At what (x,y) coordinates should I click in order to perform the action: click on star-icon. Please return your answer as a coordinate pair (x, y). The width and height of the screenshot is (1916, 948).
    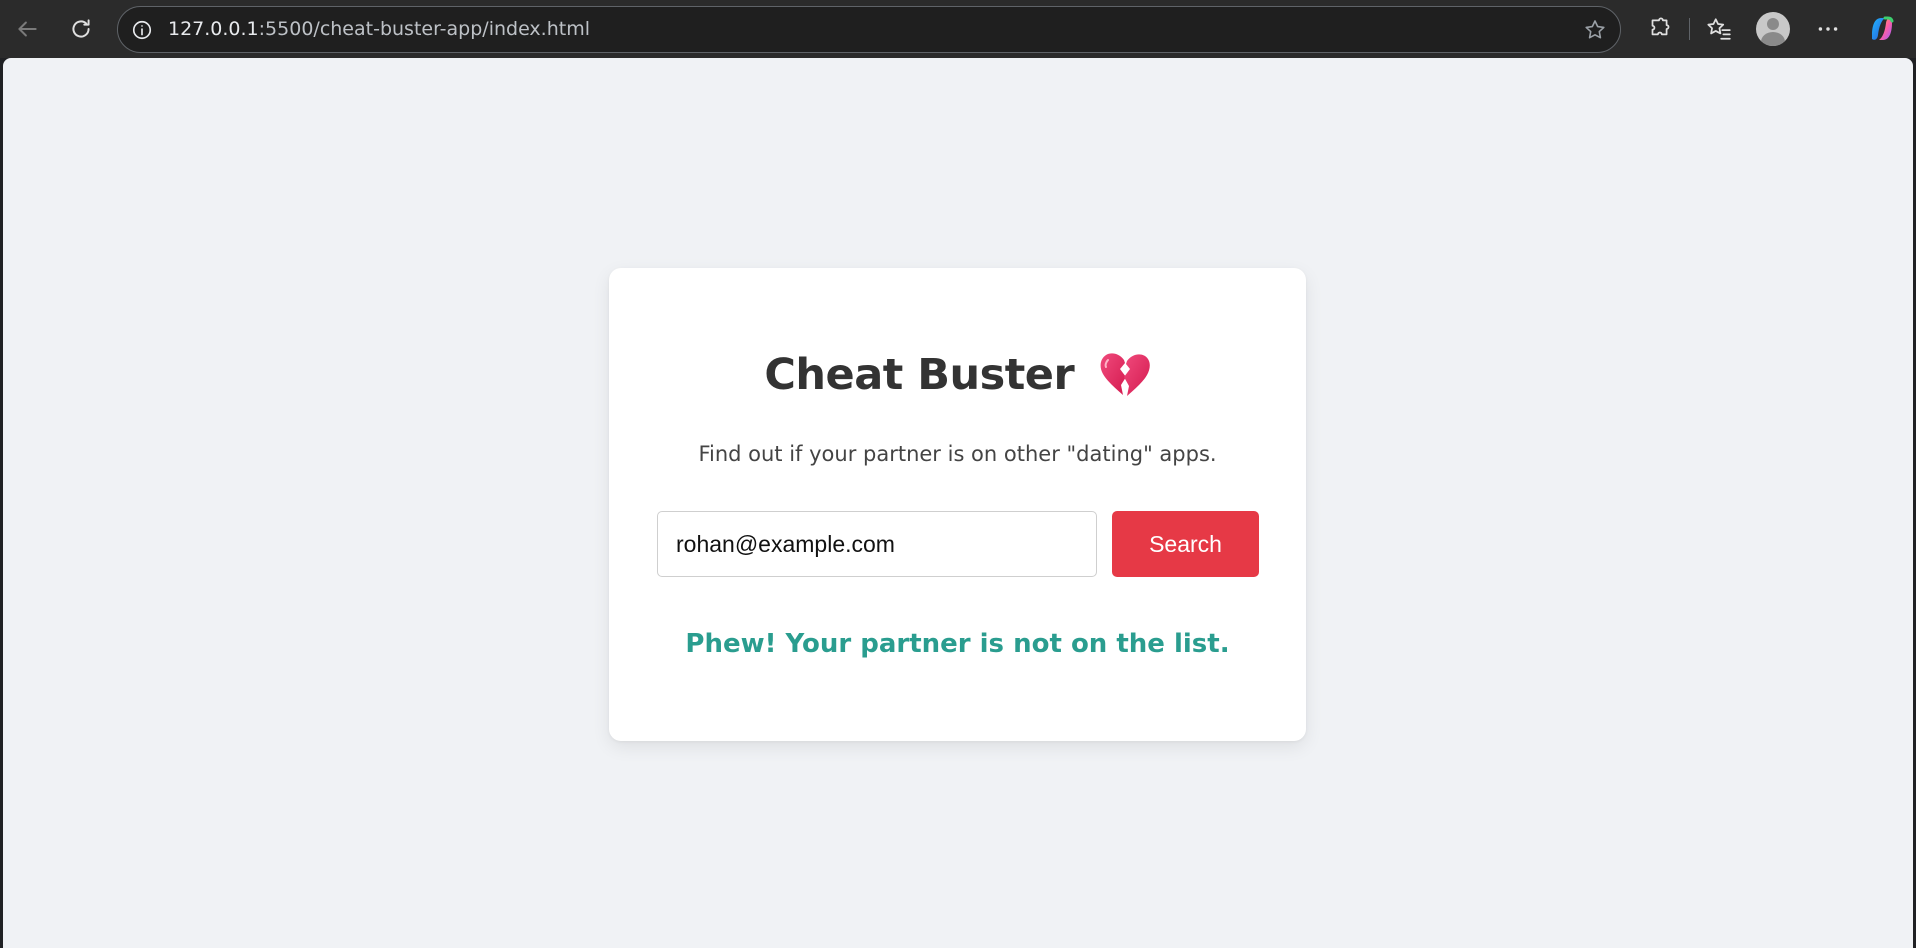
    Looking at the image, I should click on (1595, 29).